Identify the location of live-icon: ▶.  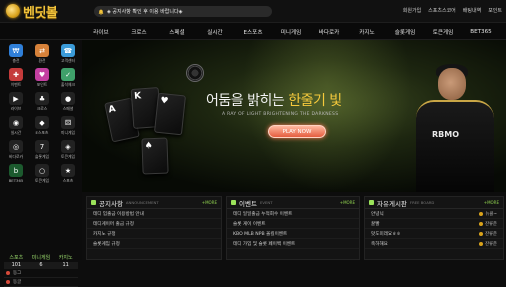
(16, 98).